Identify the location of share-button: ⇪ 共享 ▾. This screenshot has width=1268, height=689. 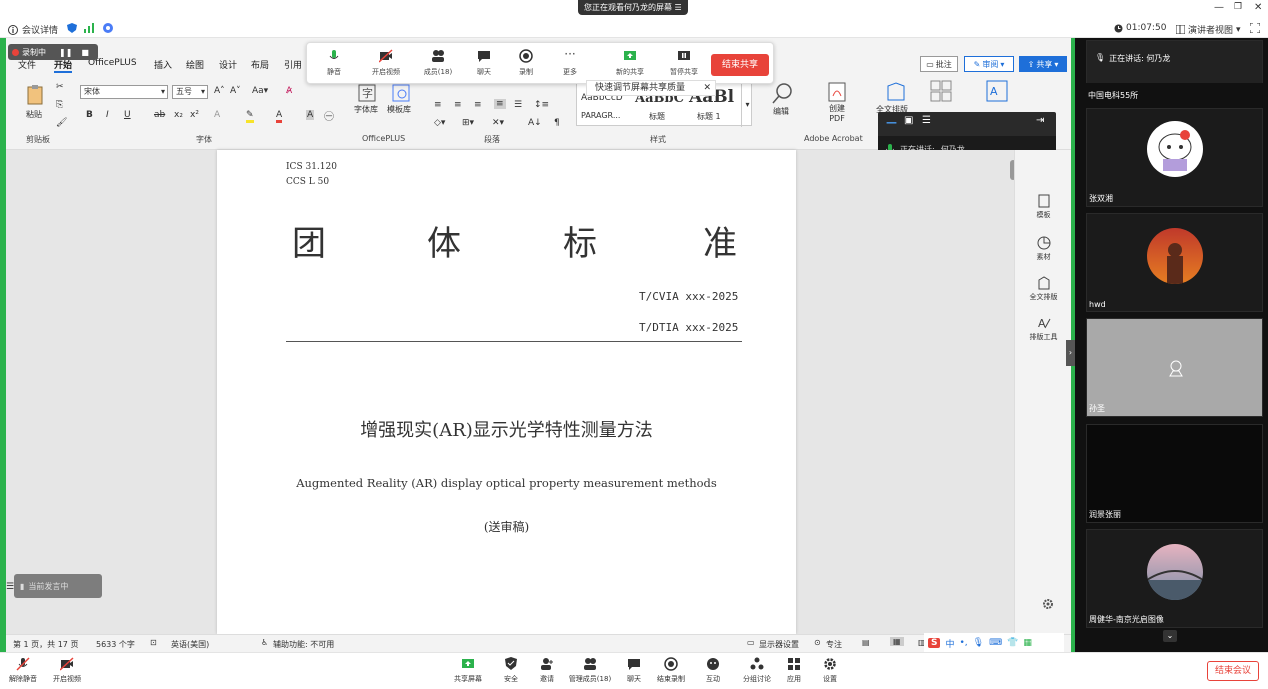
(1043, 64).